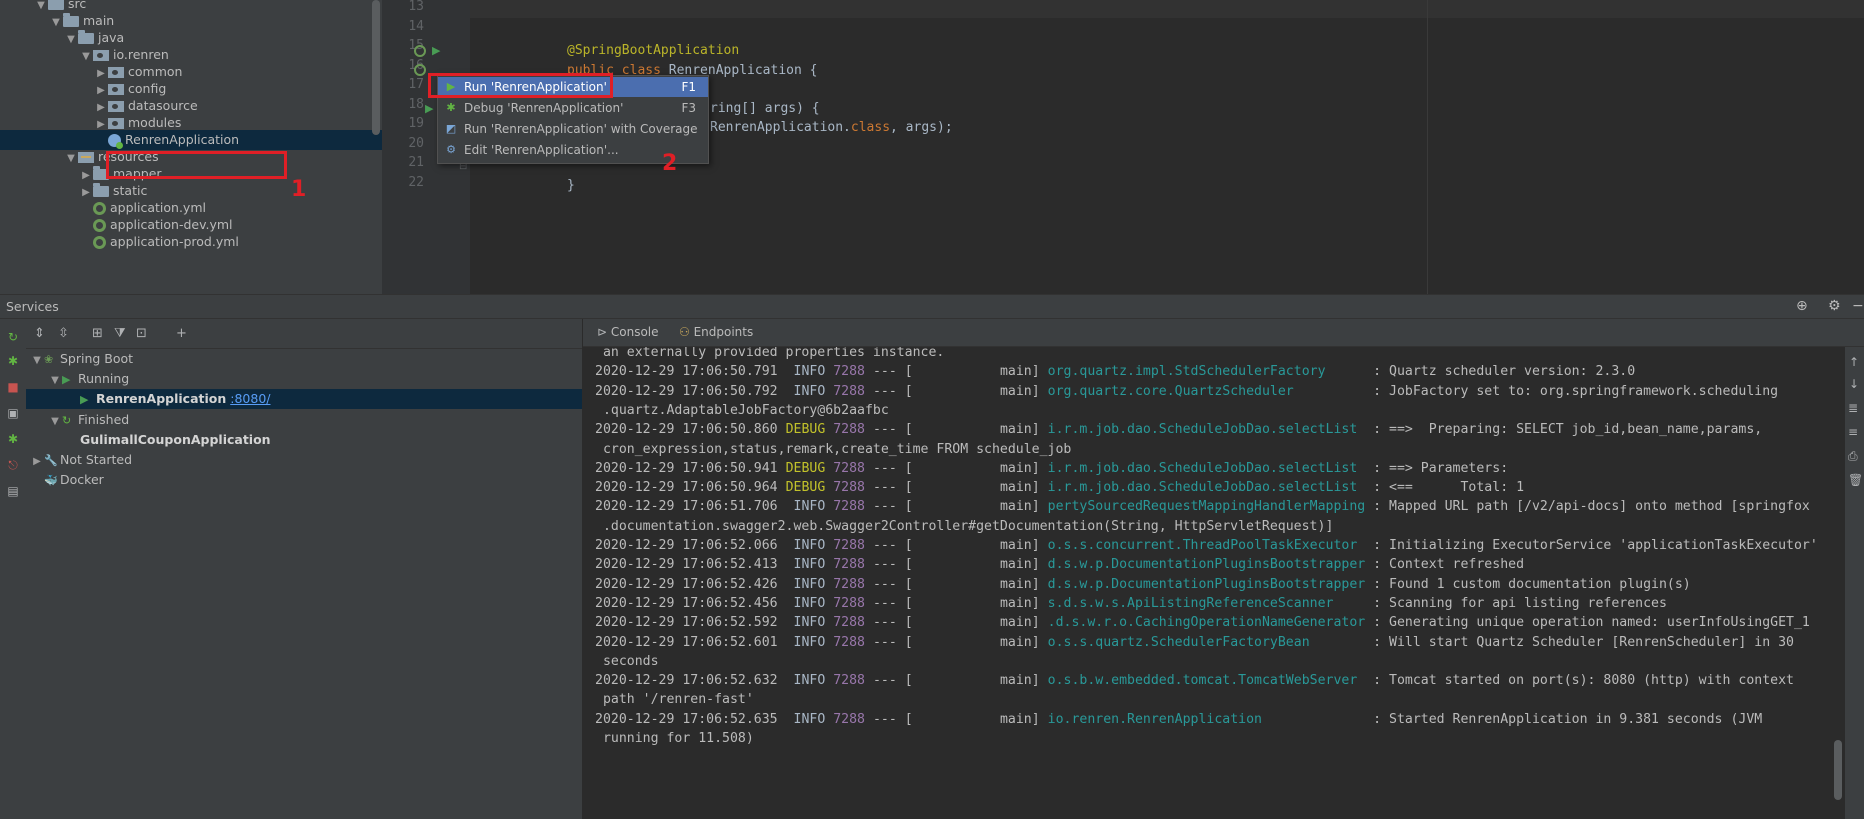  What do you see at coordinates (13, 465) in the screenshot?
I see `exit-icon: ⎋` at bounding box center [13, 465].